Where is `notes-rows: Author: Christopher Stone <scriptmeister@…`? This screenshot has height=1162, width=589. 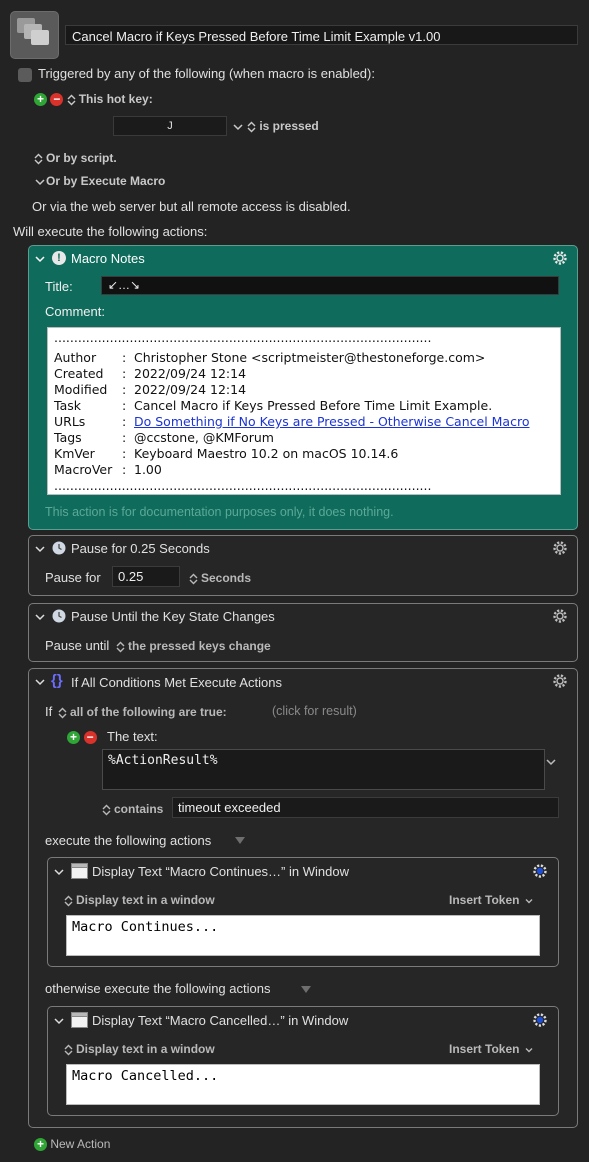
notes-rows: Author: Christopher Stone <scriptmeister@… is located at coordinates (304, 414).